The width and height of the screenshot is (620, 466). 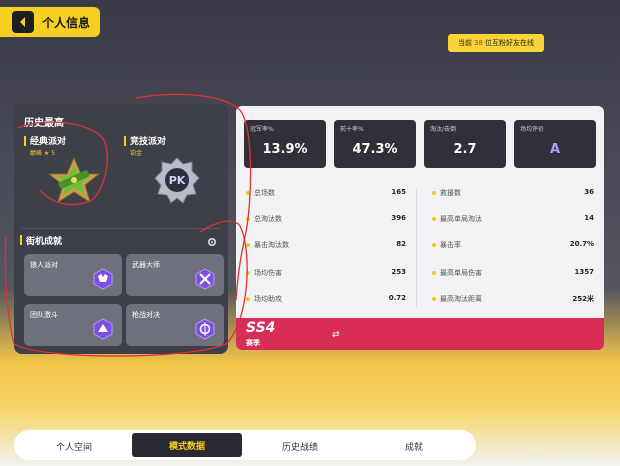 I want to click on page-header: 个人信息, so click(x=50, y=22).